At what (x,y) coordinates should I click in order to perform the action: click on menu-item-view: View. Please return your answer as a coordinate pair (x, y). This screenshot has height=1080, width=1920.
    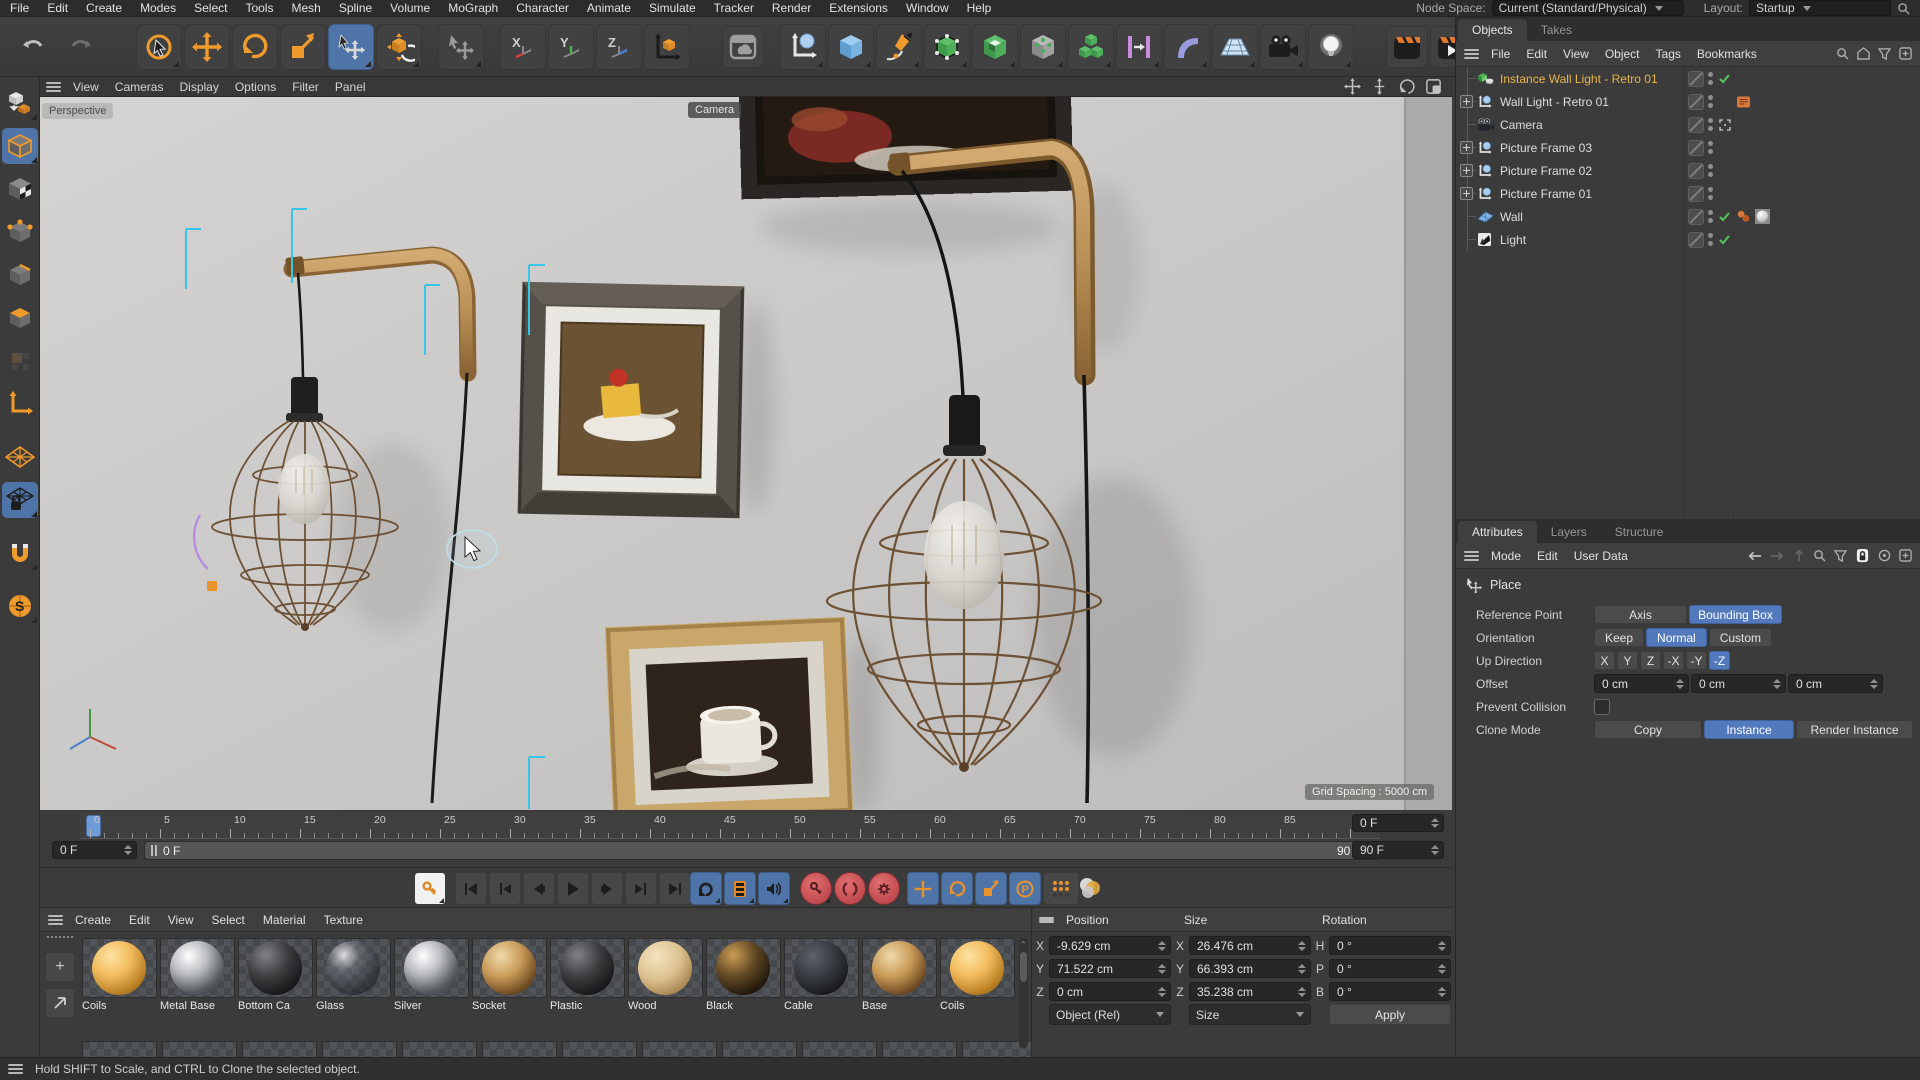
    Looking at the image, I should click on (1576, 54).